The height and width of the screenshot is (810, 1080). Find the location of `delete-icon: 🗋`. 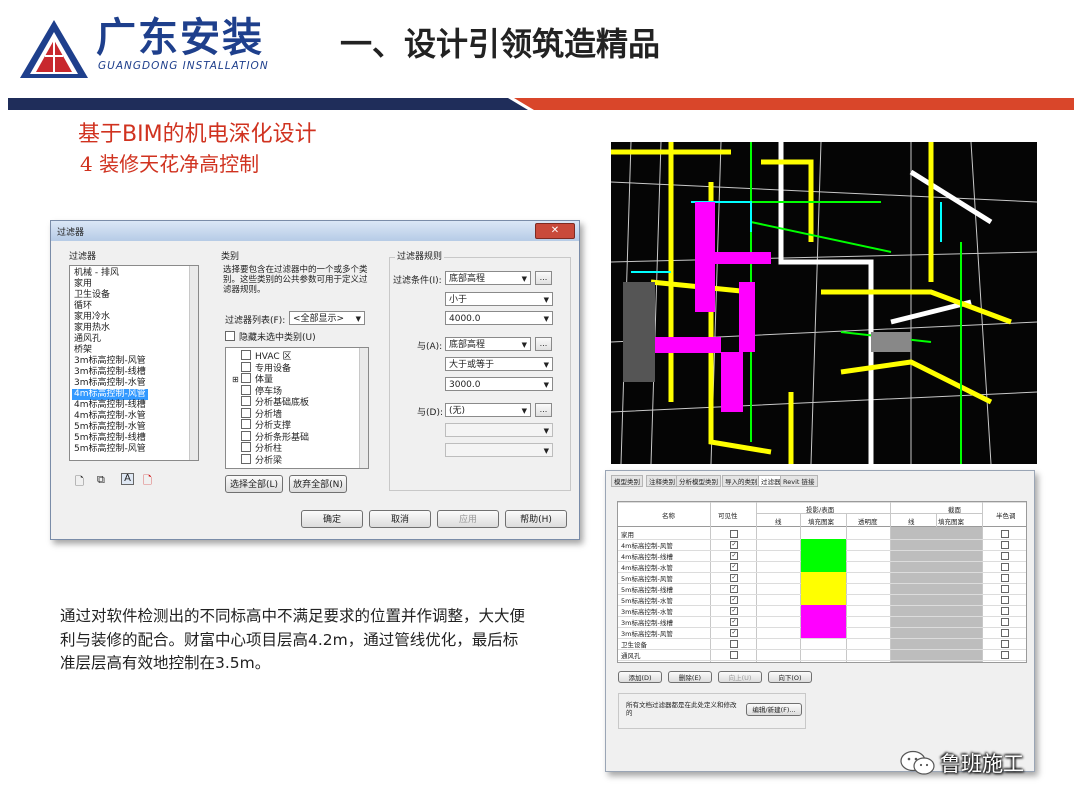

delete-icon: 🗋 is located at coordinates (147, 481).